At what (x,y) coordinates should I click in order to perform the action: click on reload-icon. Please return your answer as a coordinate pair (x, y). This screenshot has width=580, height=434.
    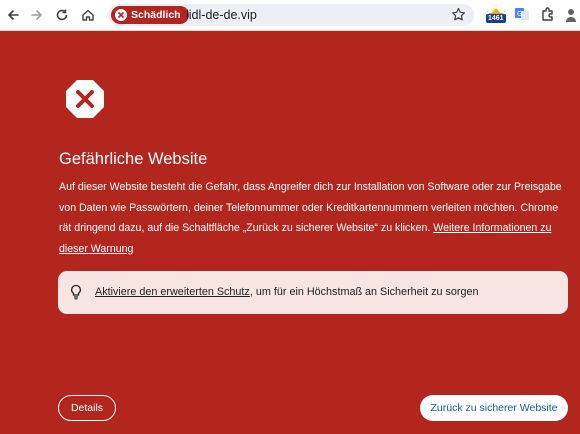
    Looking at the image, I should click on (62, 15).